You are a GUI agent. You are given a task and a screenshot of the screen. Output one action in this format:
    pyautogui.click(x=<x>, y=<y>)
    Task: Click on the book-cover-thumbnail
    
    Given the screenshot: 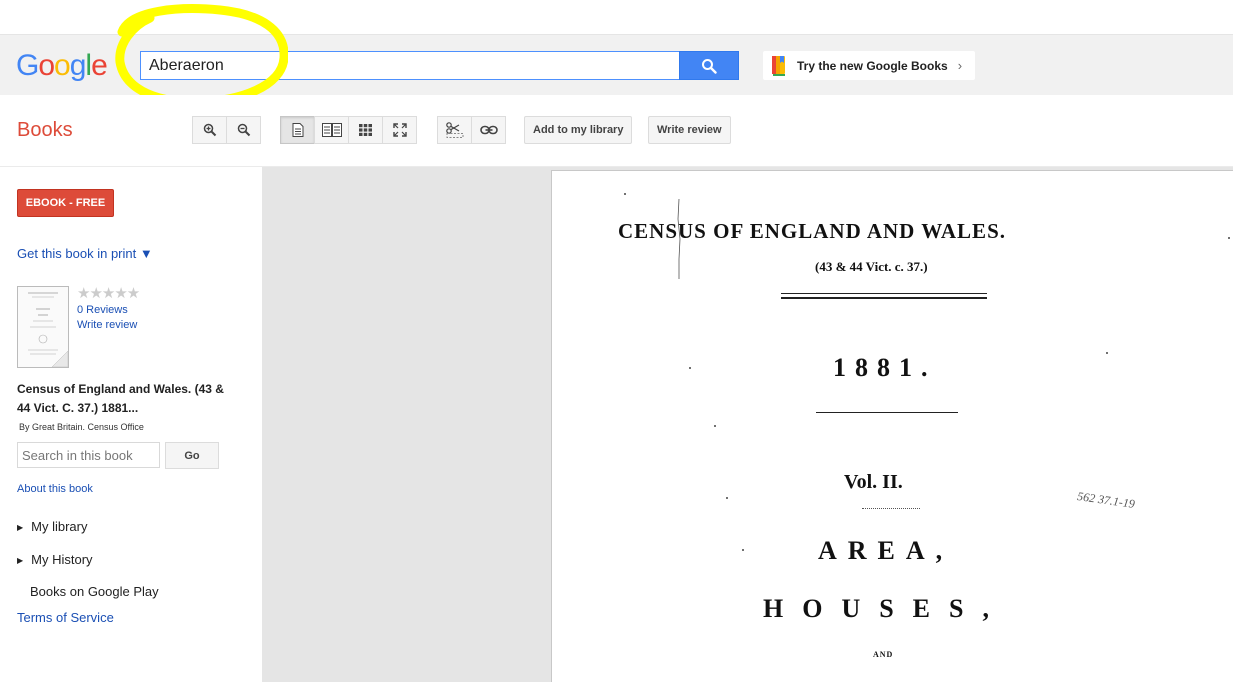 What is the action you would take?
    pyautogui.click(x=43, y=327)
    